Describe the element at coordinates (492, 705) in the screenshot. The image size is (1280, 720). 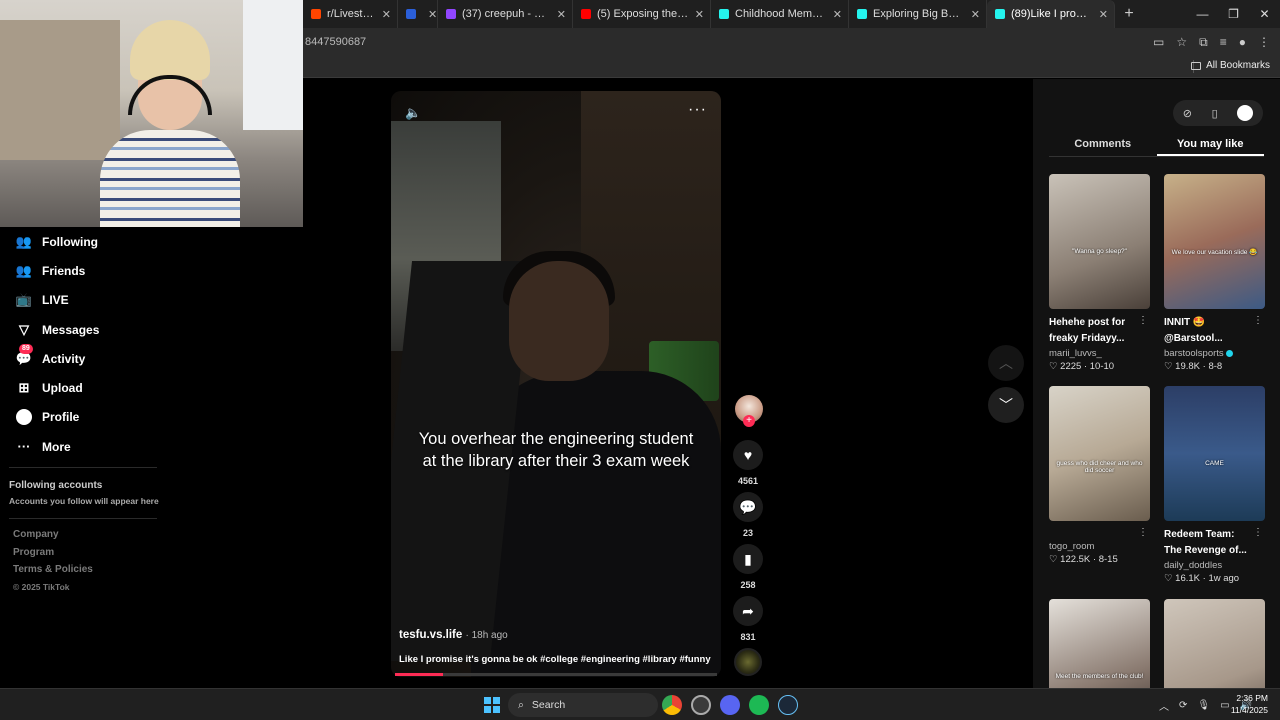
I see `windows-start-icon` at that location.